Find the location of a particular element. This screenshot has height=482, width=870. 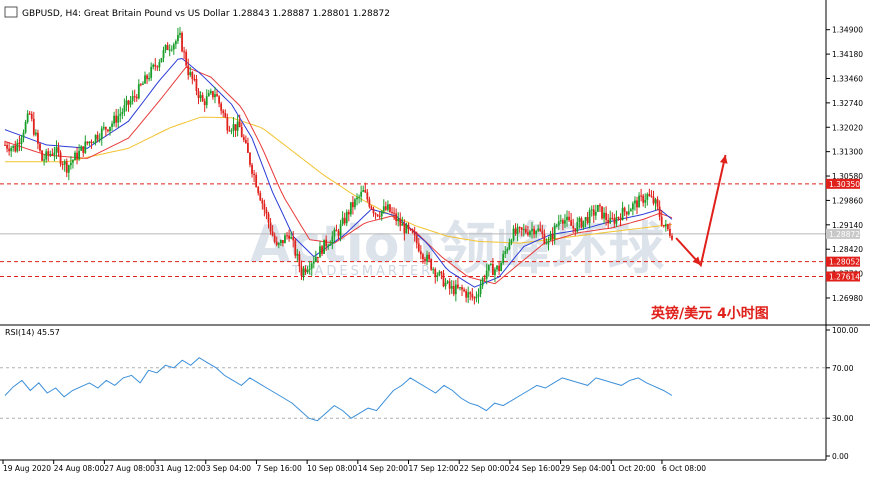

rsi-tick-label: 100.00 is located at coordinates (845, 330).